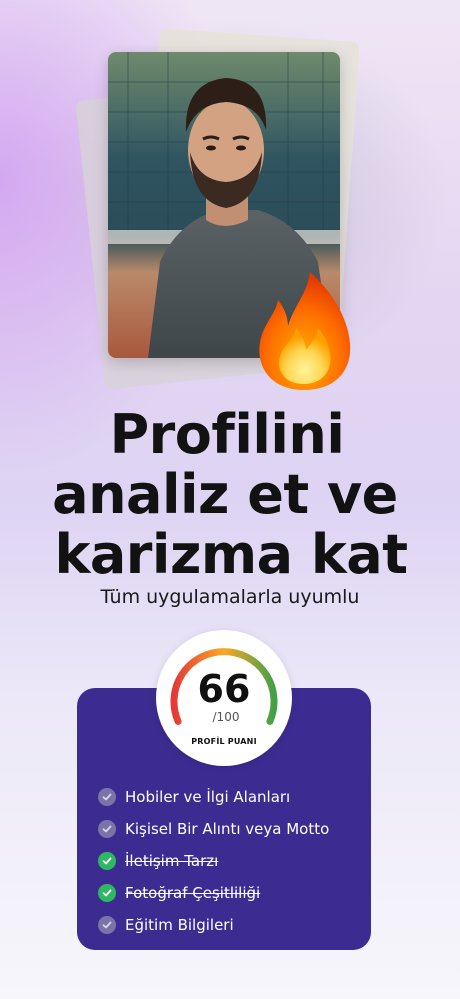  Describe the element at coordinates (230, 597) in the screenshot. I see `subtitle: Tüm uygulamalarla uyumlu` at that location.